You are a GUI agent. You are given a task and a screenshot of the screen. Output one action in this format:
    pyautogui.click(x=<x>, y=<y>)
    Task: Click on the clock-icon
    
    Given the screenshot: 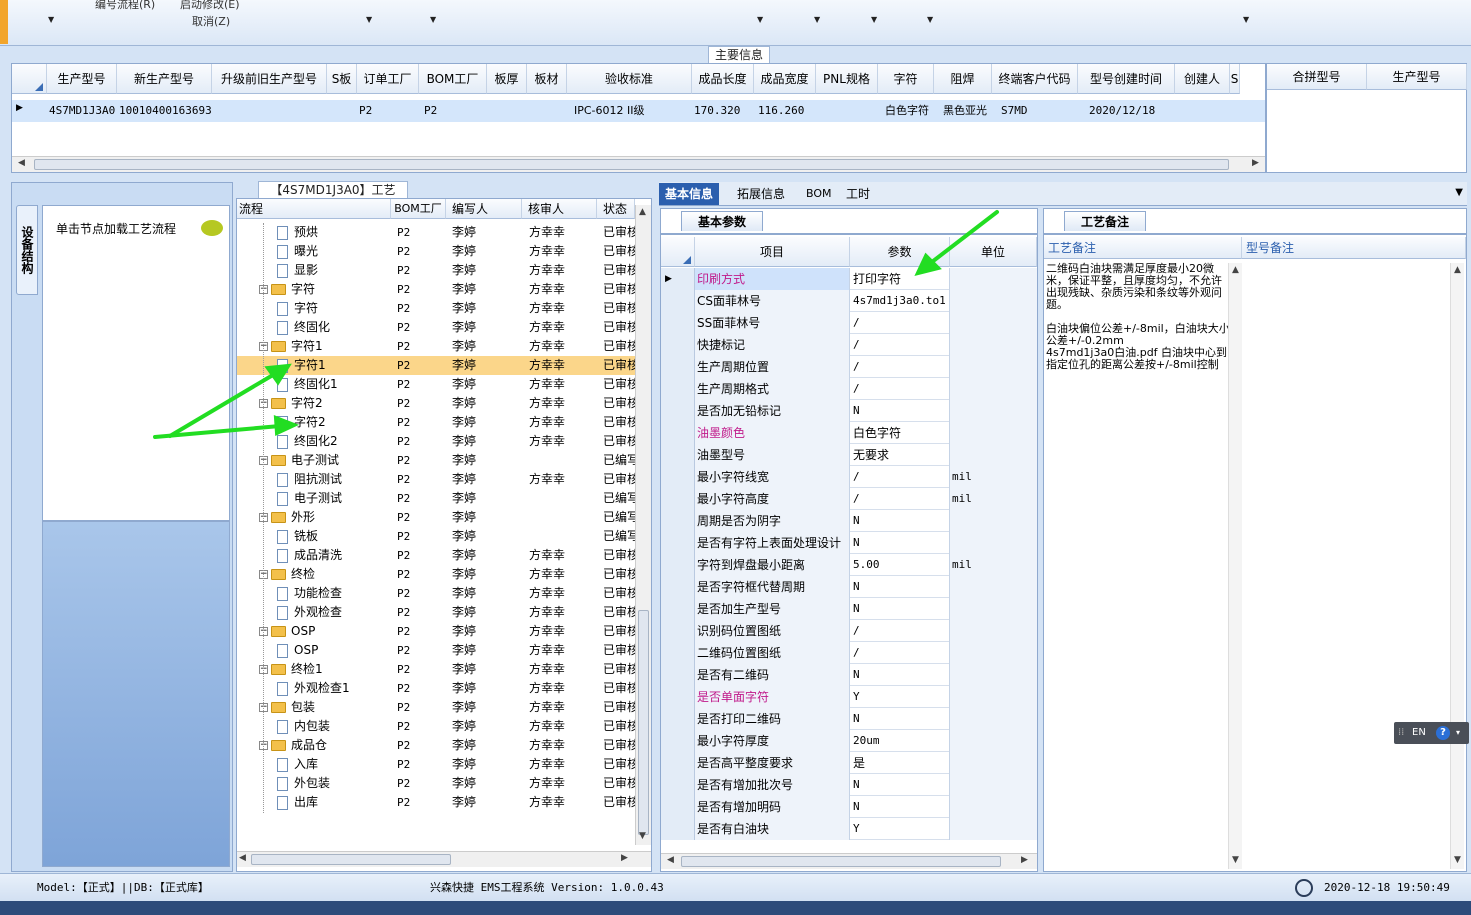 What is the action you would take?
    pyautogui.click(x=1304, y=888)
    